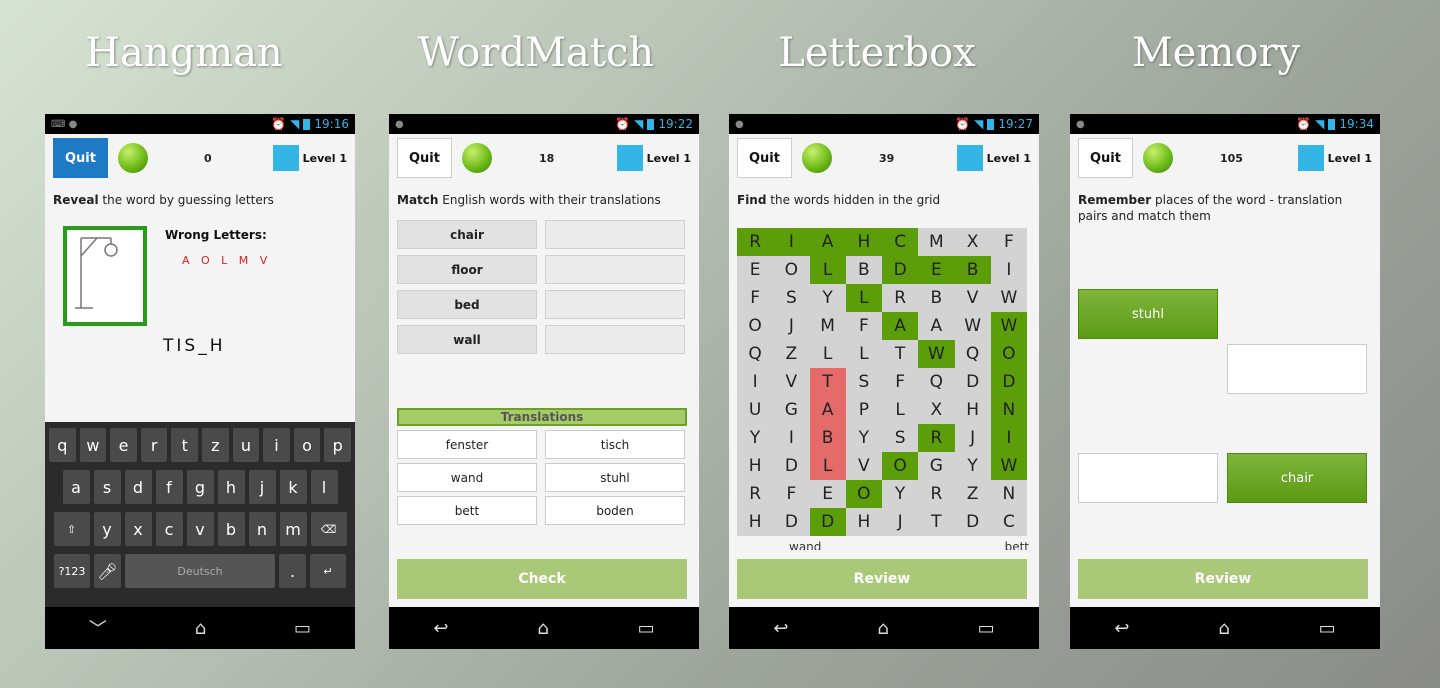 Image resolution: width=1440 pixels, height=688 pixels. Describe the element at coordinates (293, 487) in the screenshot. I see `key-k: k` at that location.